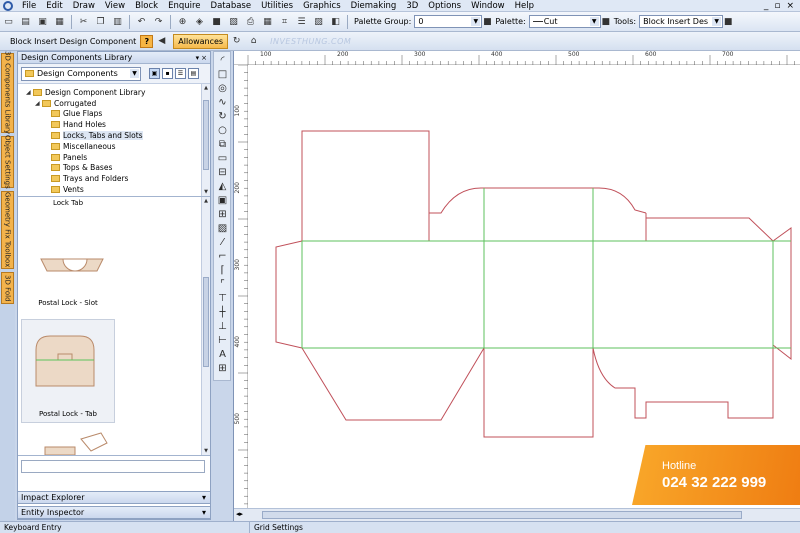 Image resolution: width=800 pixels, height=533 pixels. I want to click on paste-icon: ▥, so click(117, 22).